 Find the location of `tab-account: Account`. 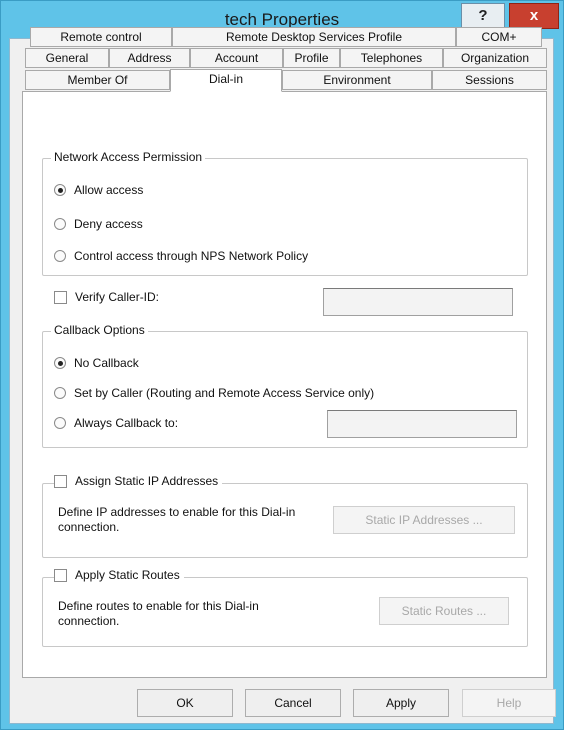

tab-account: Account is located at coordinates (236, 58).